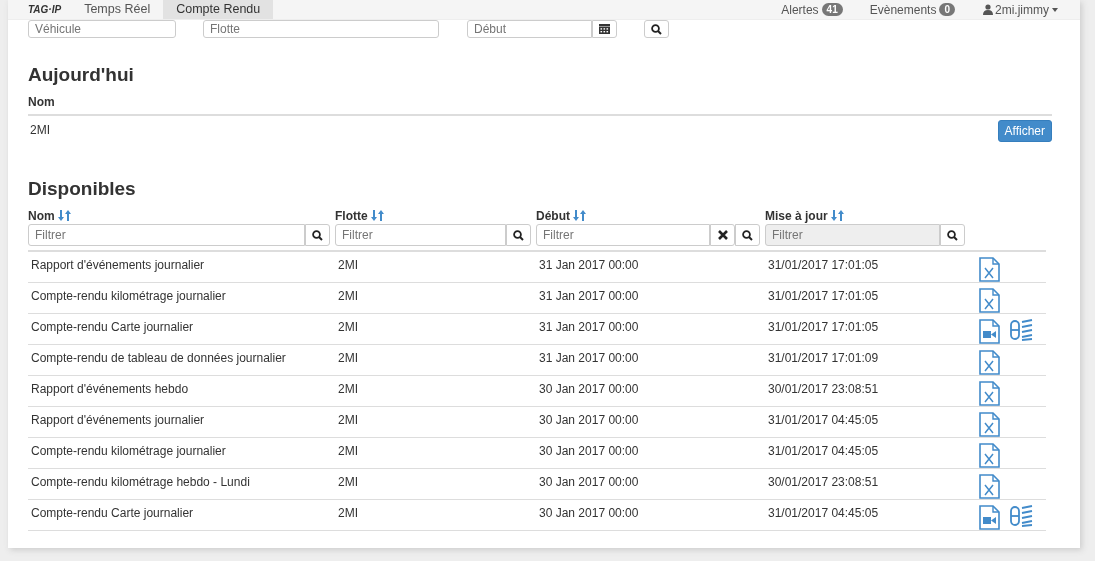 This screenshot has height=561, width=1095. What do you see at coordinates (110, 389) in the screenshot?
I see `table-cell-text: Rapport d'événements hebdo` at bounding box center [110, 389].